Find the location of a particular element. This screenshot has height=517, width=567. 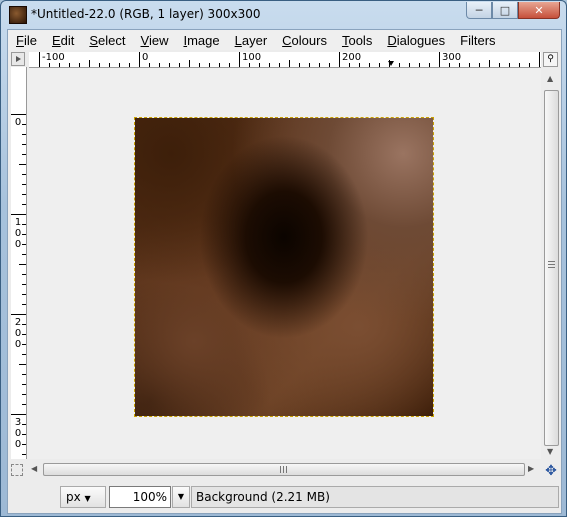

quick-mask-toggle is located at coordinates (17, 470).